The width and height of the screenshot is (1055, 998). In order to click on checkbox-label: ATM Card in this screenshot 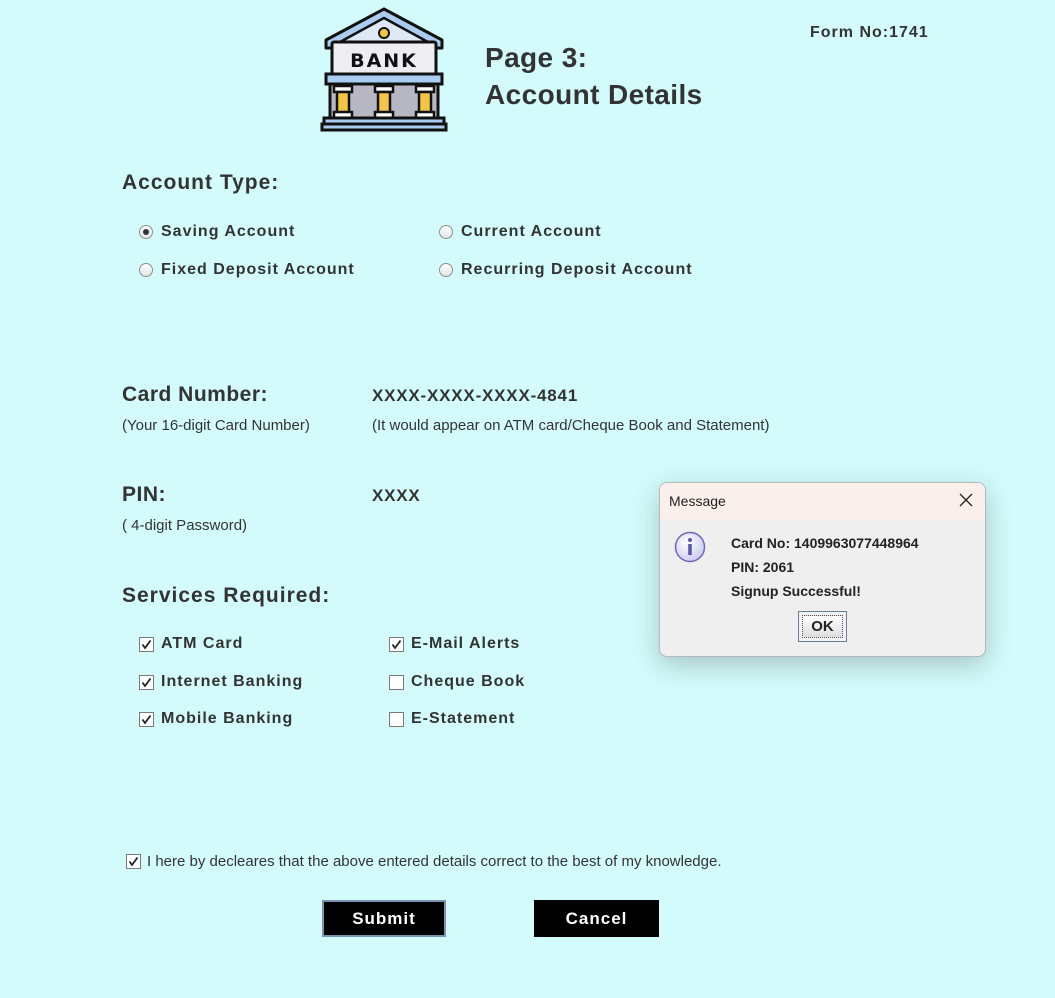, I will do `click(202, 643)`.